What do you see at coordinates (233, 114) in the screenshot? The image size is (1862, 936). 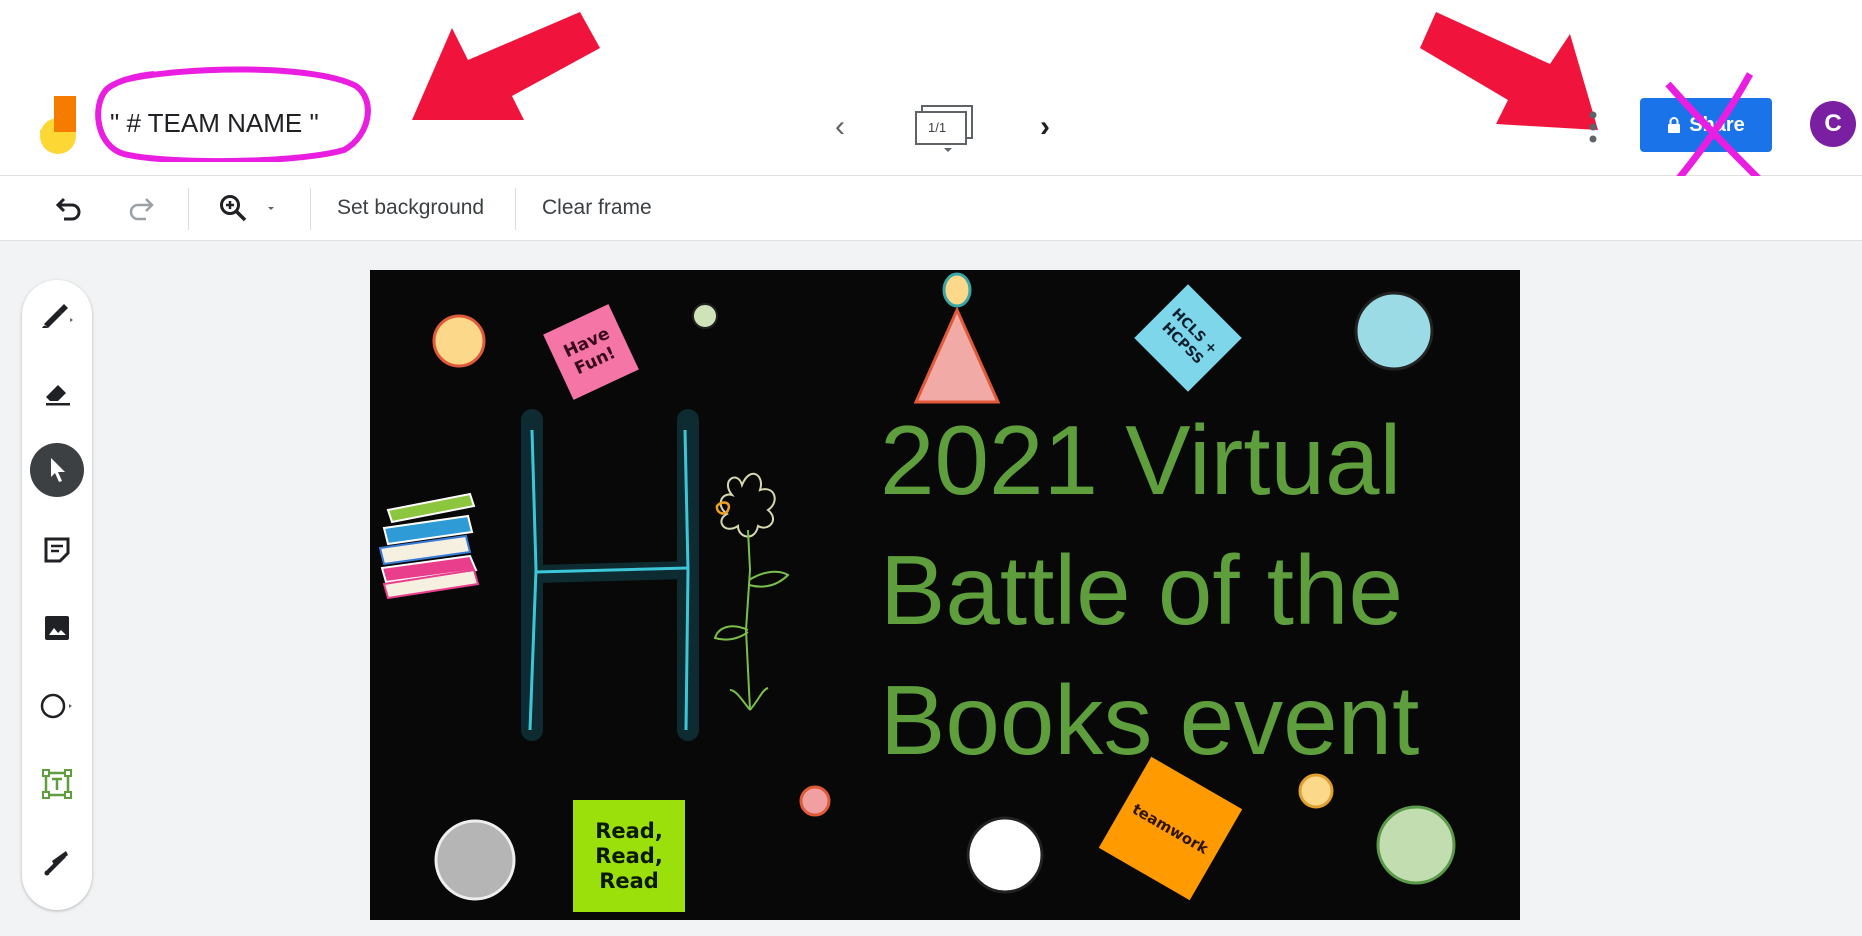 I see `annotation-circle` at bounding box center [233, 114].